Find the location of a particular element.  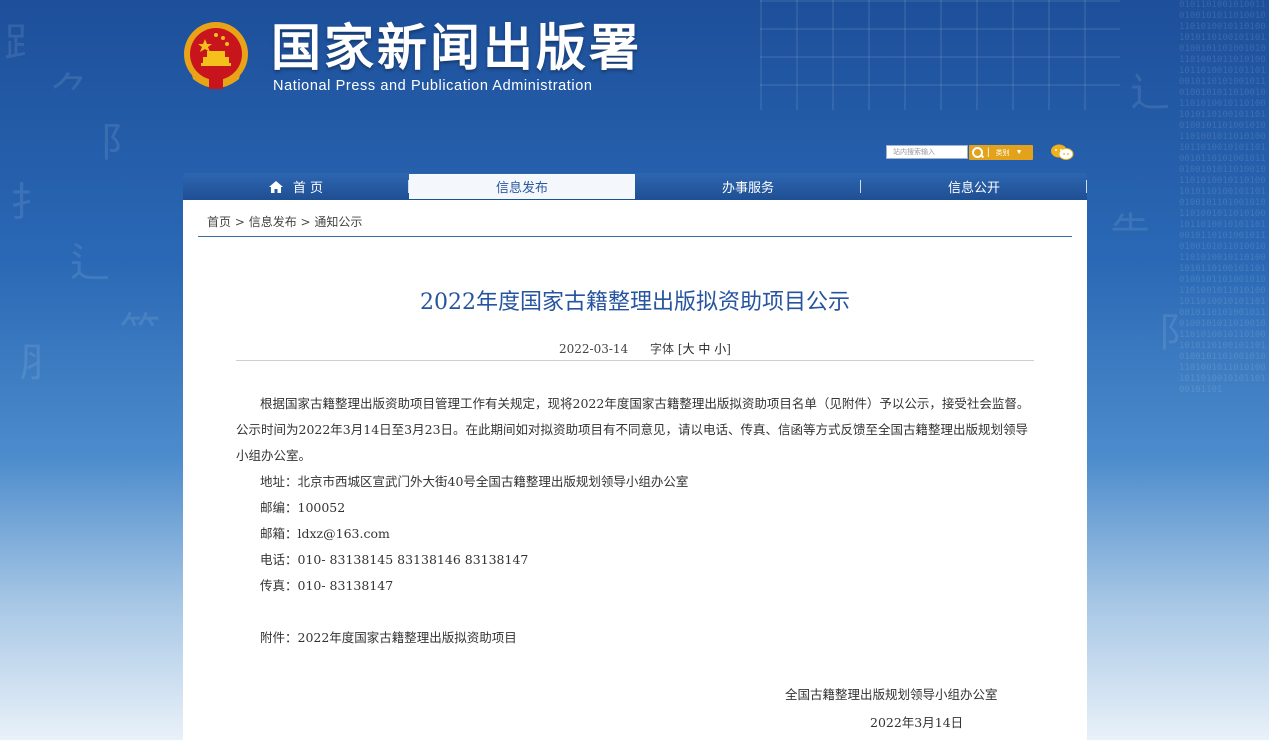

wechat-icon is located at coordinates (1062, 152).